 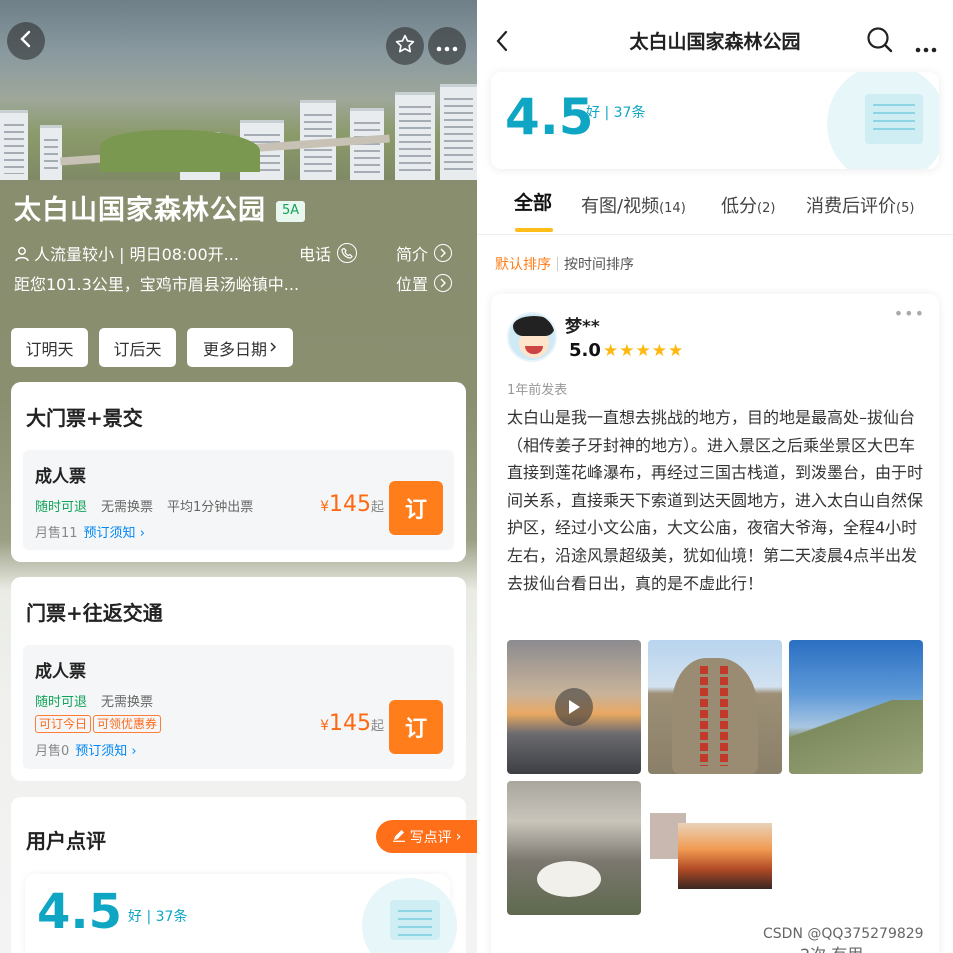 What do you see at coordinates (49, 347) in the screenshot?
I see `book-tomorrow-button: 订明天` at bounding box center [49, 347].